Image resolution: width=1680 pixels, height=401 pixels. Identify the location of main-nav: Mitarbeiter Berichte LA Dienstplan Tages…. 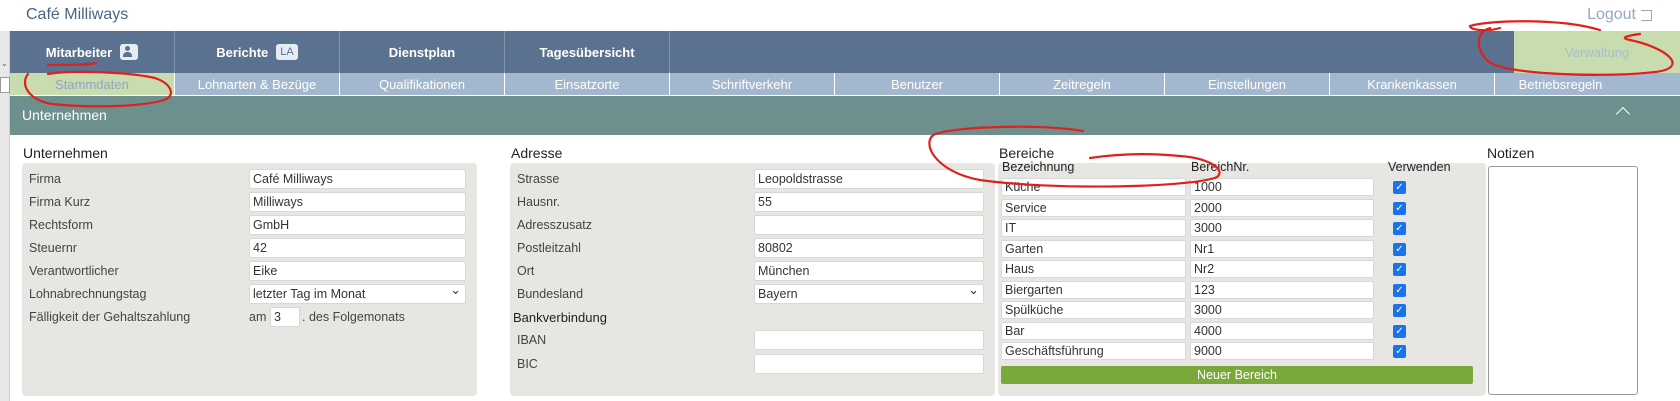
(845, 52).